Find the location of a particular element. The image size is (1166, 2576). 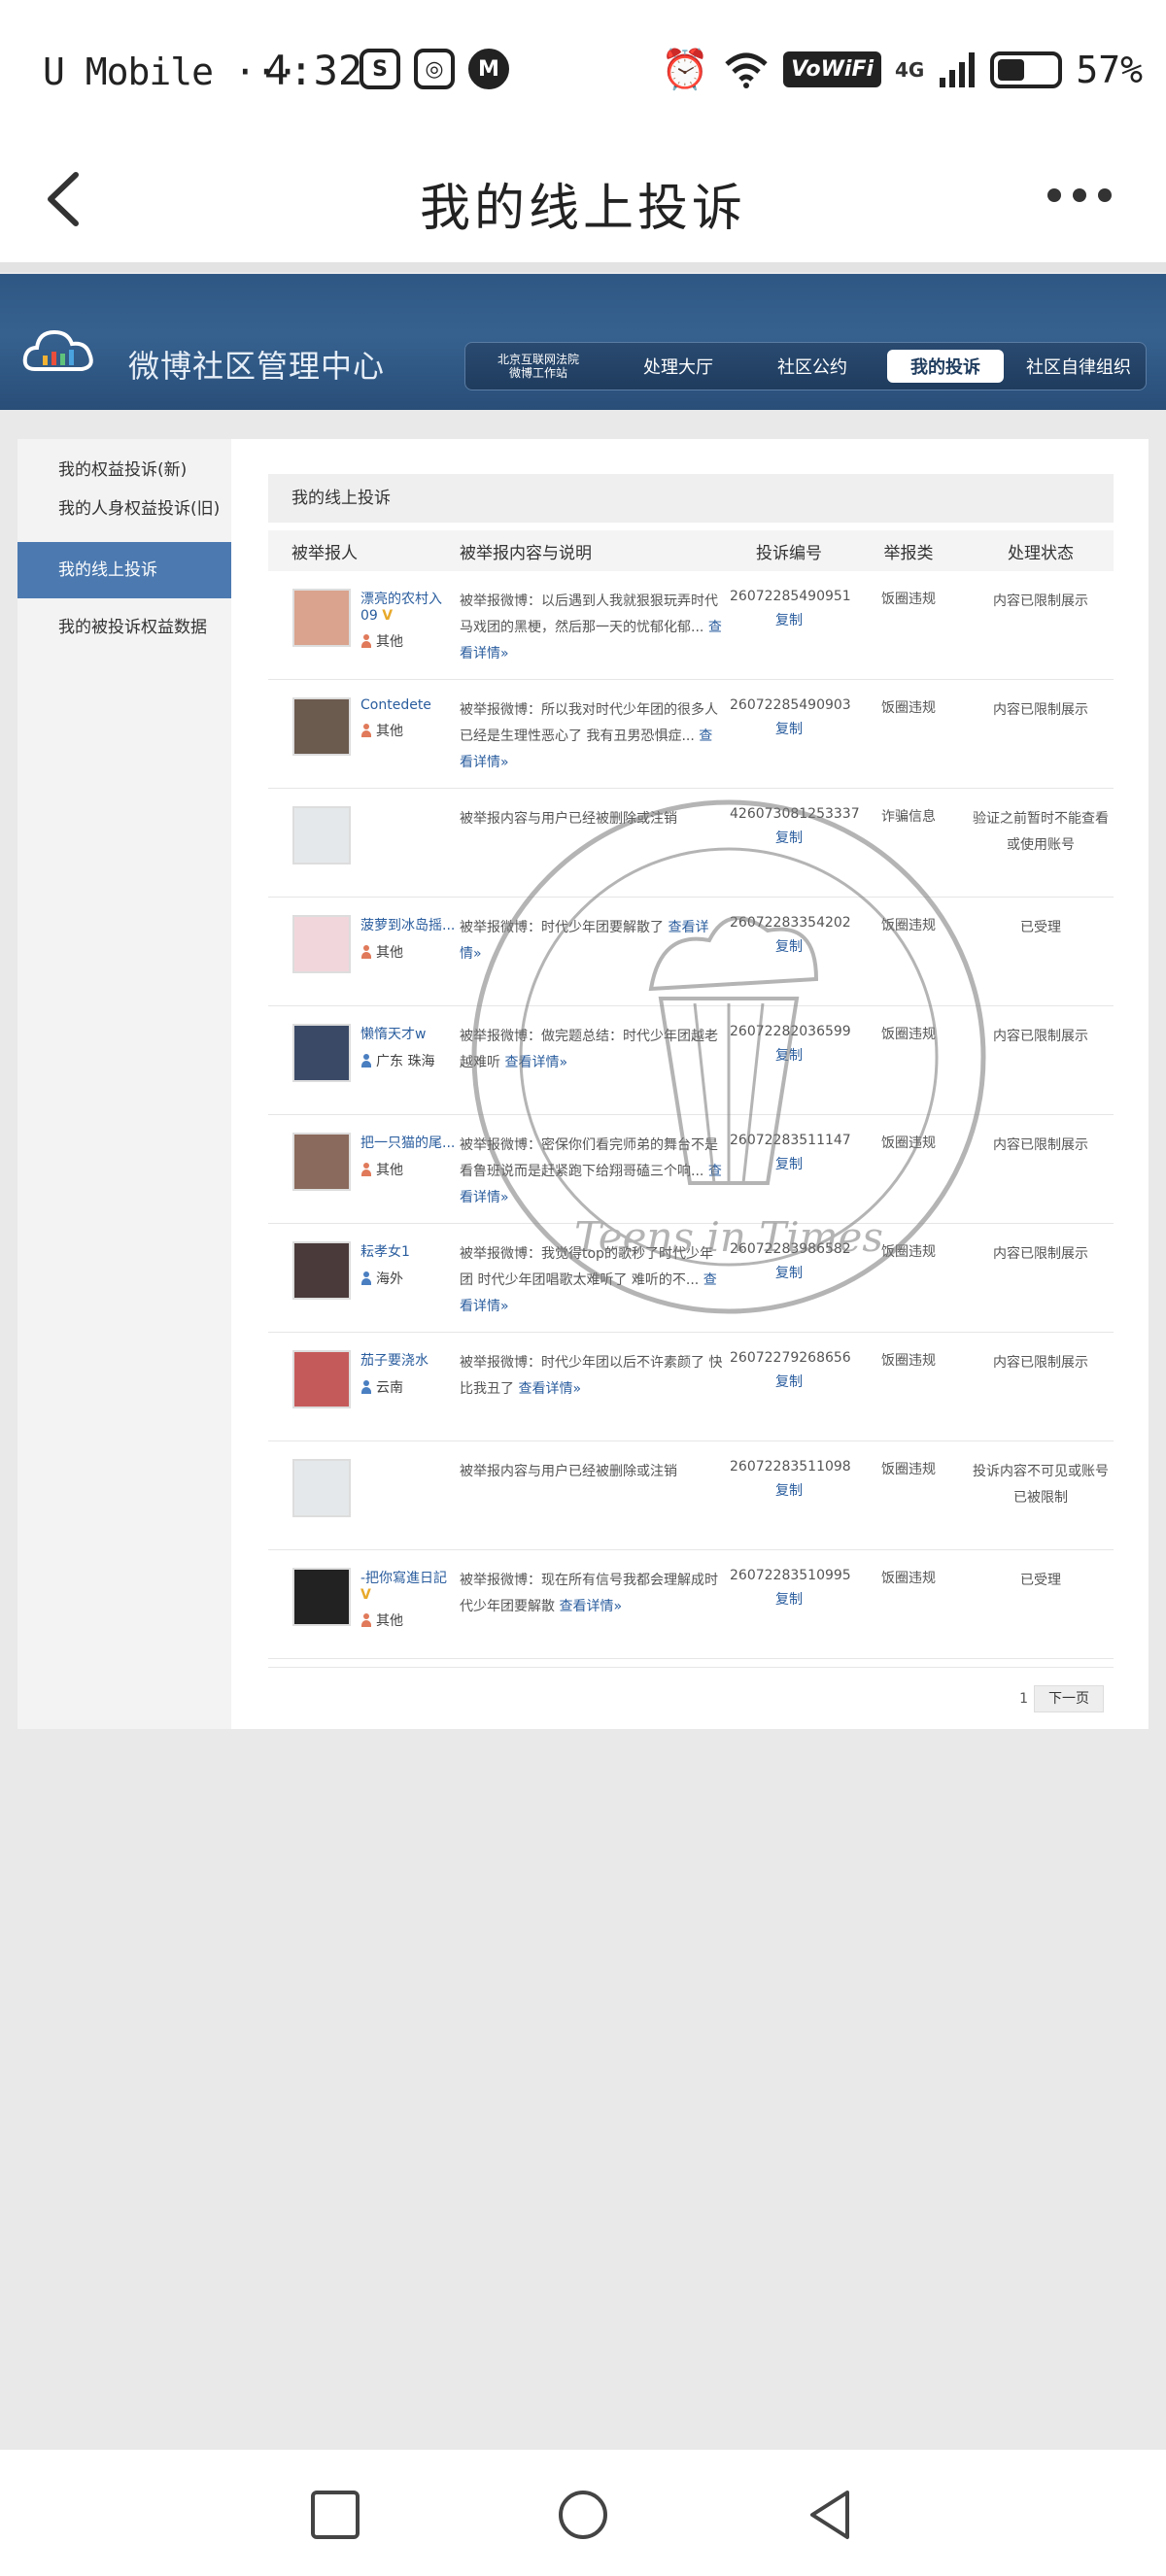

site-brand: 微博社区管理中心 is located at coordinates (257, 366).